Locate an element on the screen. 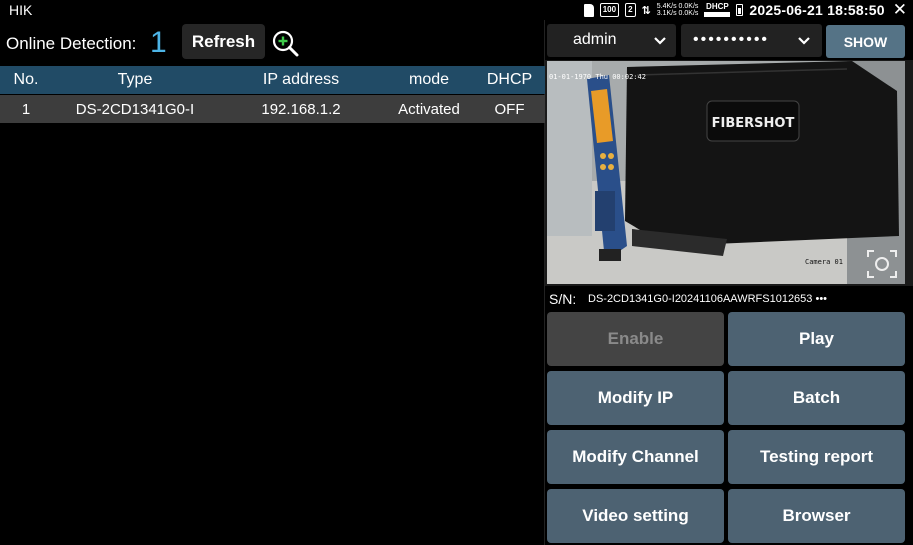 The width and height of the screenshot is (913, 545). online-detection-count: 1 is located at coordinates (158, 42).